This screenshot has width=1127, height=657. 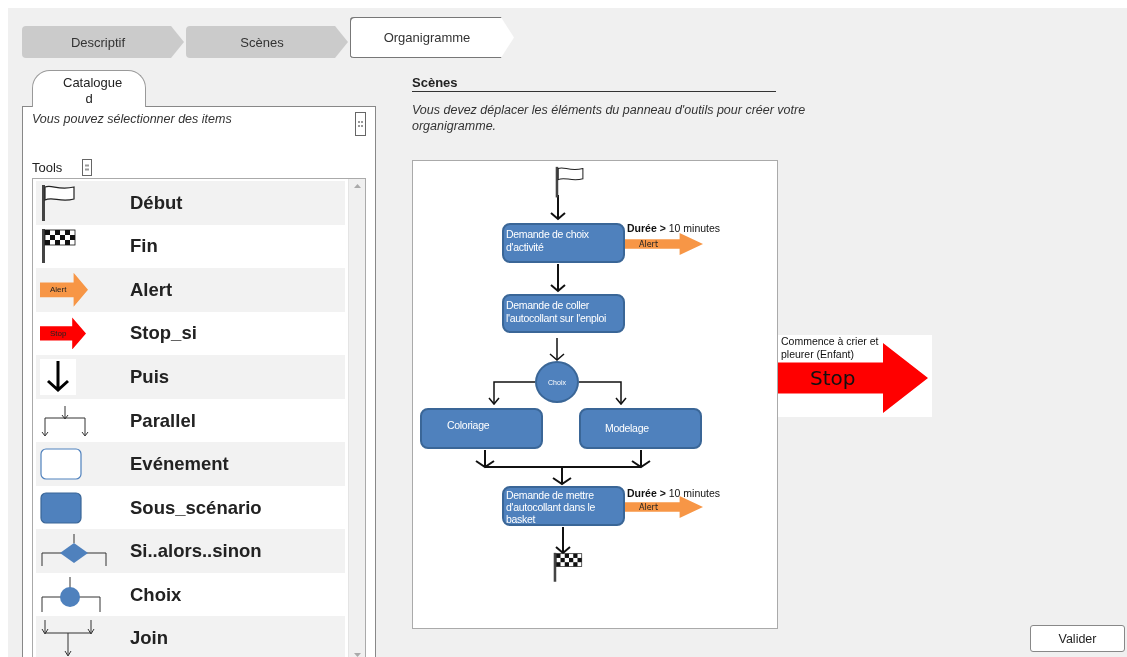 What do you see at coordinates (640, 428) in the screenshot?
I see `task-node: Modelage` at bounding box center [640, 428].